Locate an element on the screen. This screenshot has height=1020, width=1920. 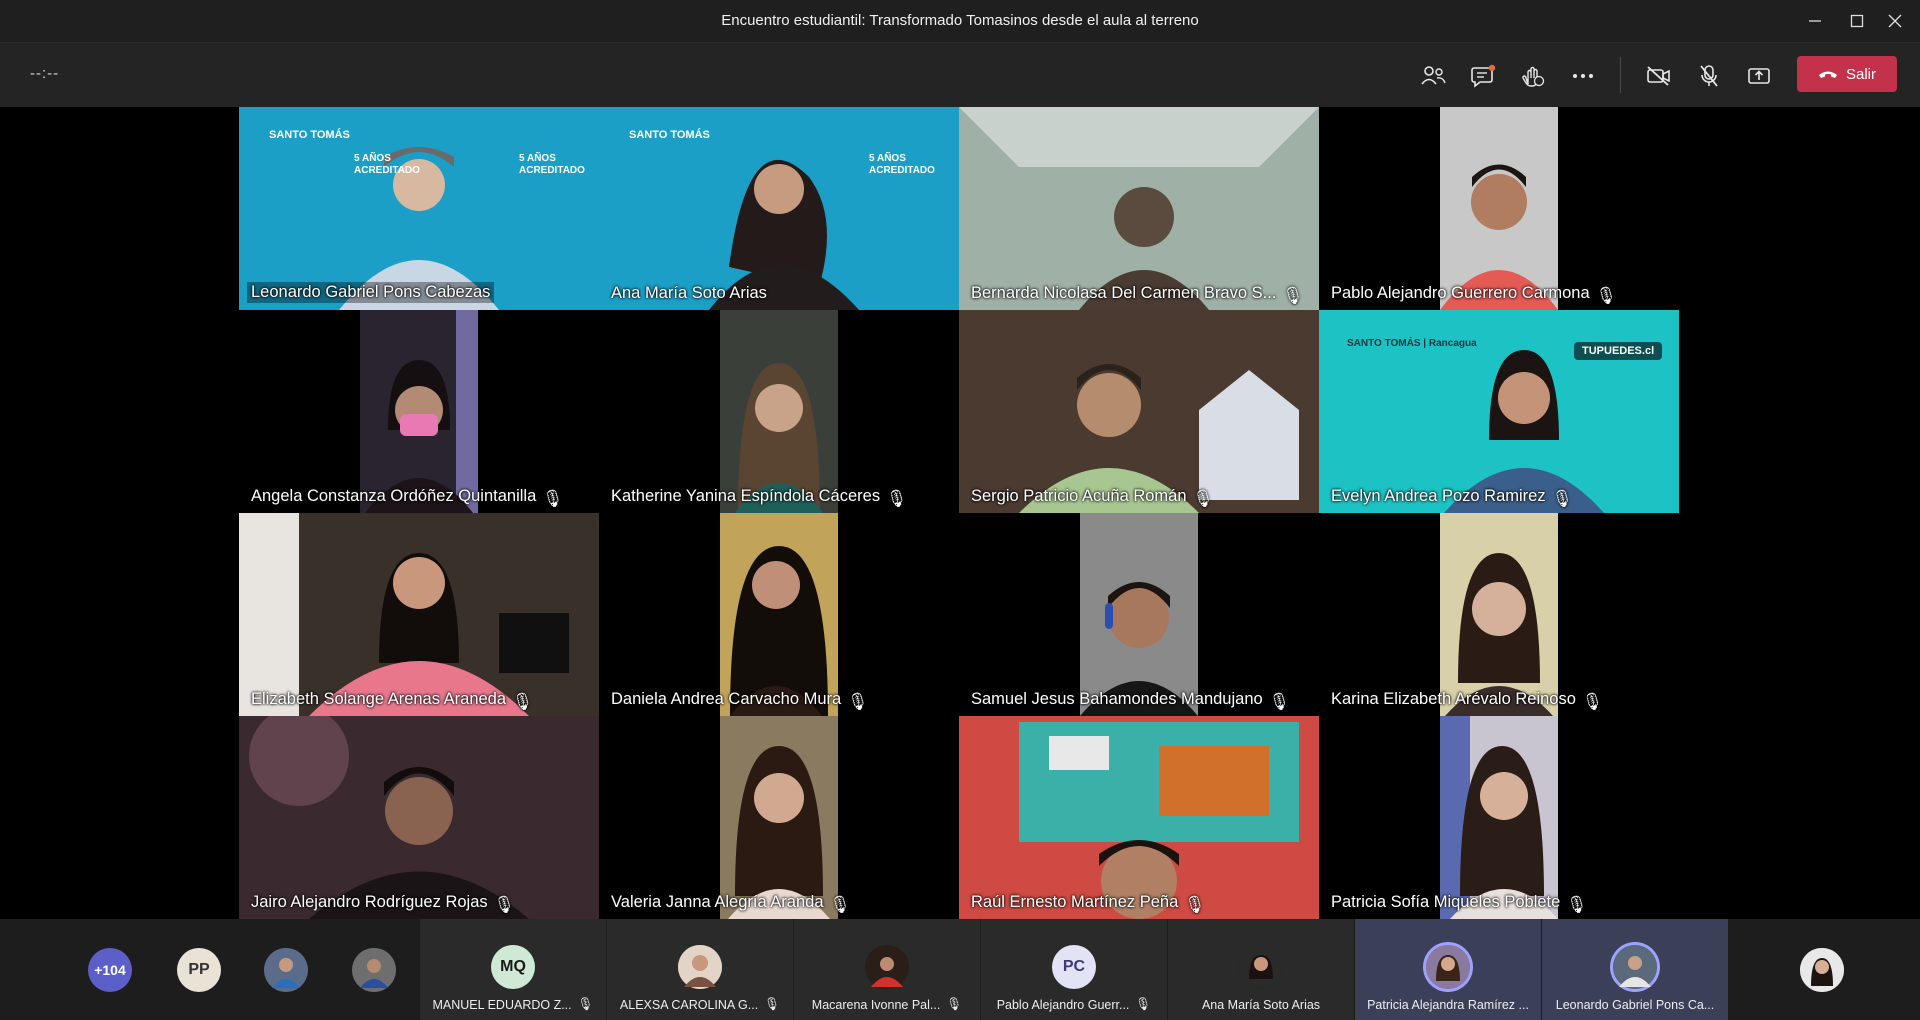
video-tile: Raúl Ernesto Martínez Peña 🎙 is located at coordinates (1139, 817).